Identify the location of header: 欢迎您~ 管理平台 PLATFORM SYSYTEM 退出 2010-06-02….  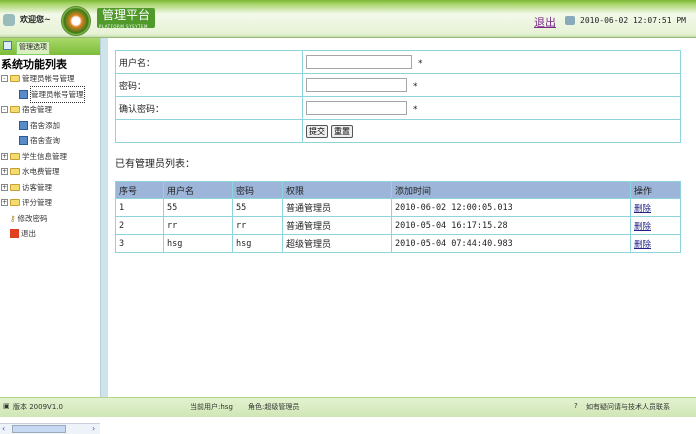
(348, 19).